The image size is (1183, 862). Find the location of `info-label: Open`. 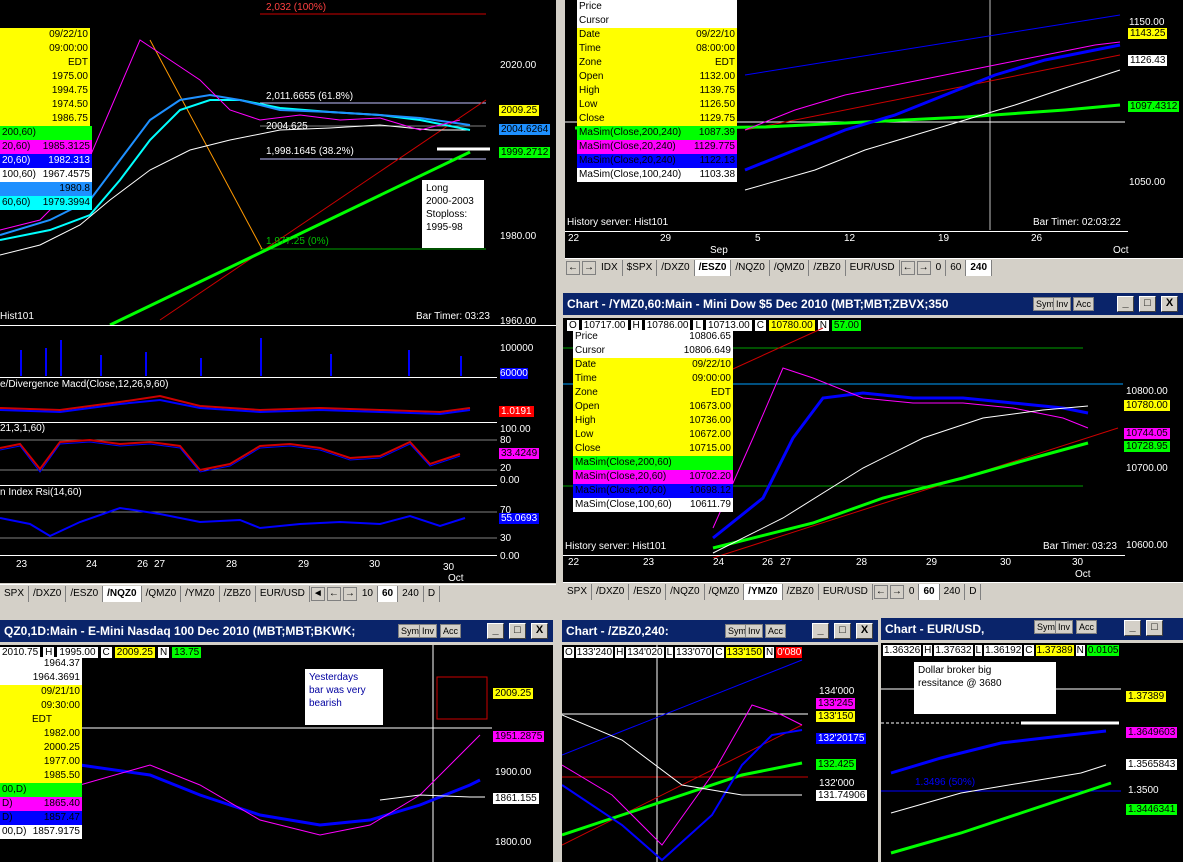

info-label: Open is located at coordinates (591, 76).